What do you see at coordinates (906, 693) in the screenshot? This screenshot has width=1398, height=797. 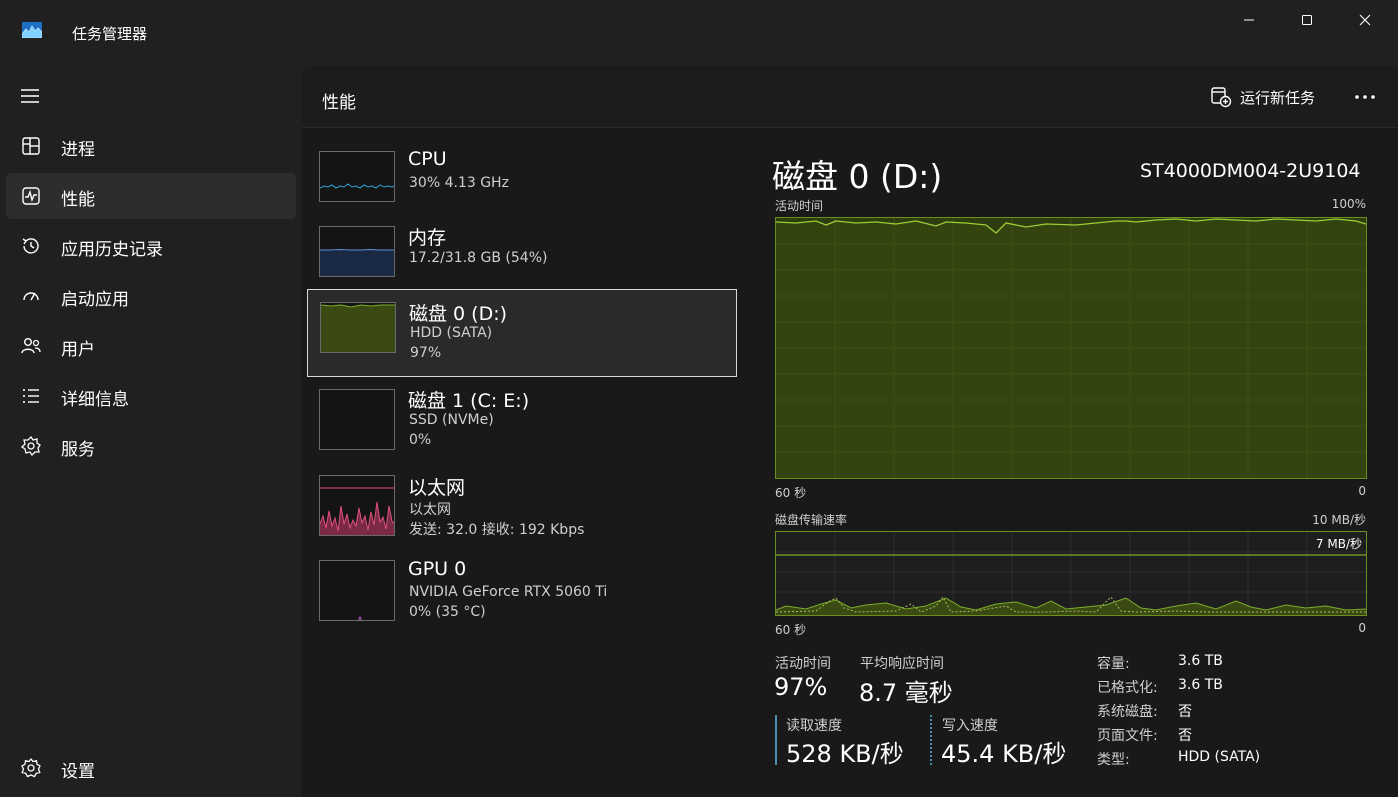 I see `response-time-value: 8.7 毫秒` at bounding box center [906, 693].